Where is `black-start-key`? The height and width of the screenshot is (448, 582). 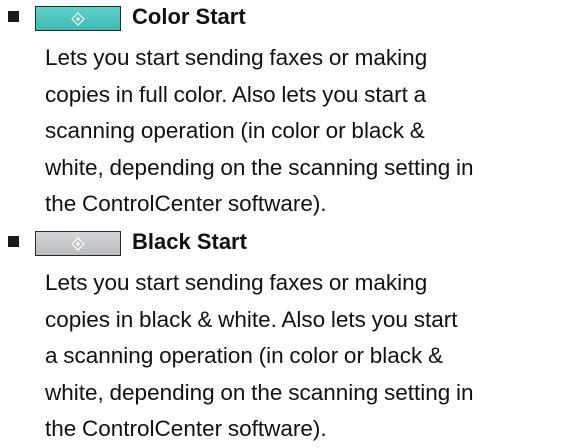 black-start-key is located at coordinates (78, 243).